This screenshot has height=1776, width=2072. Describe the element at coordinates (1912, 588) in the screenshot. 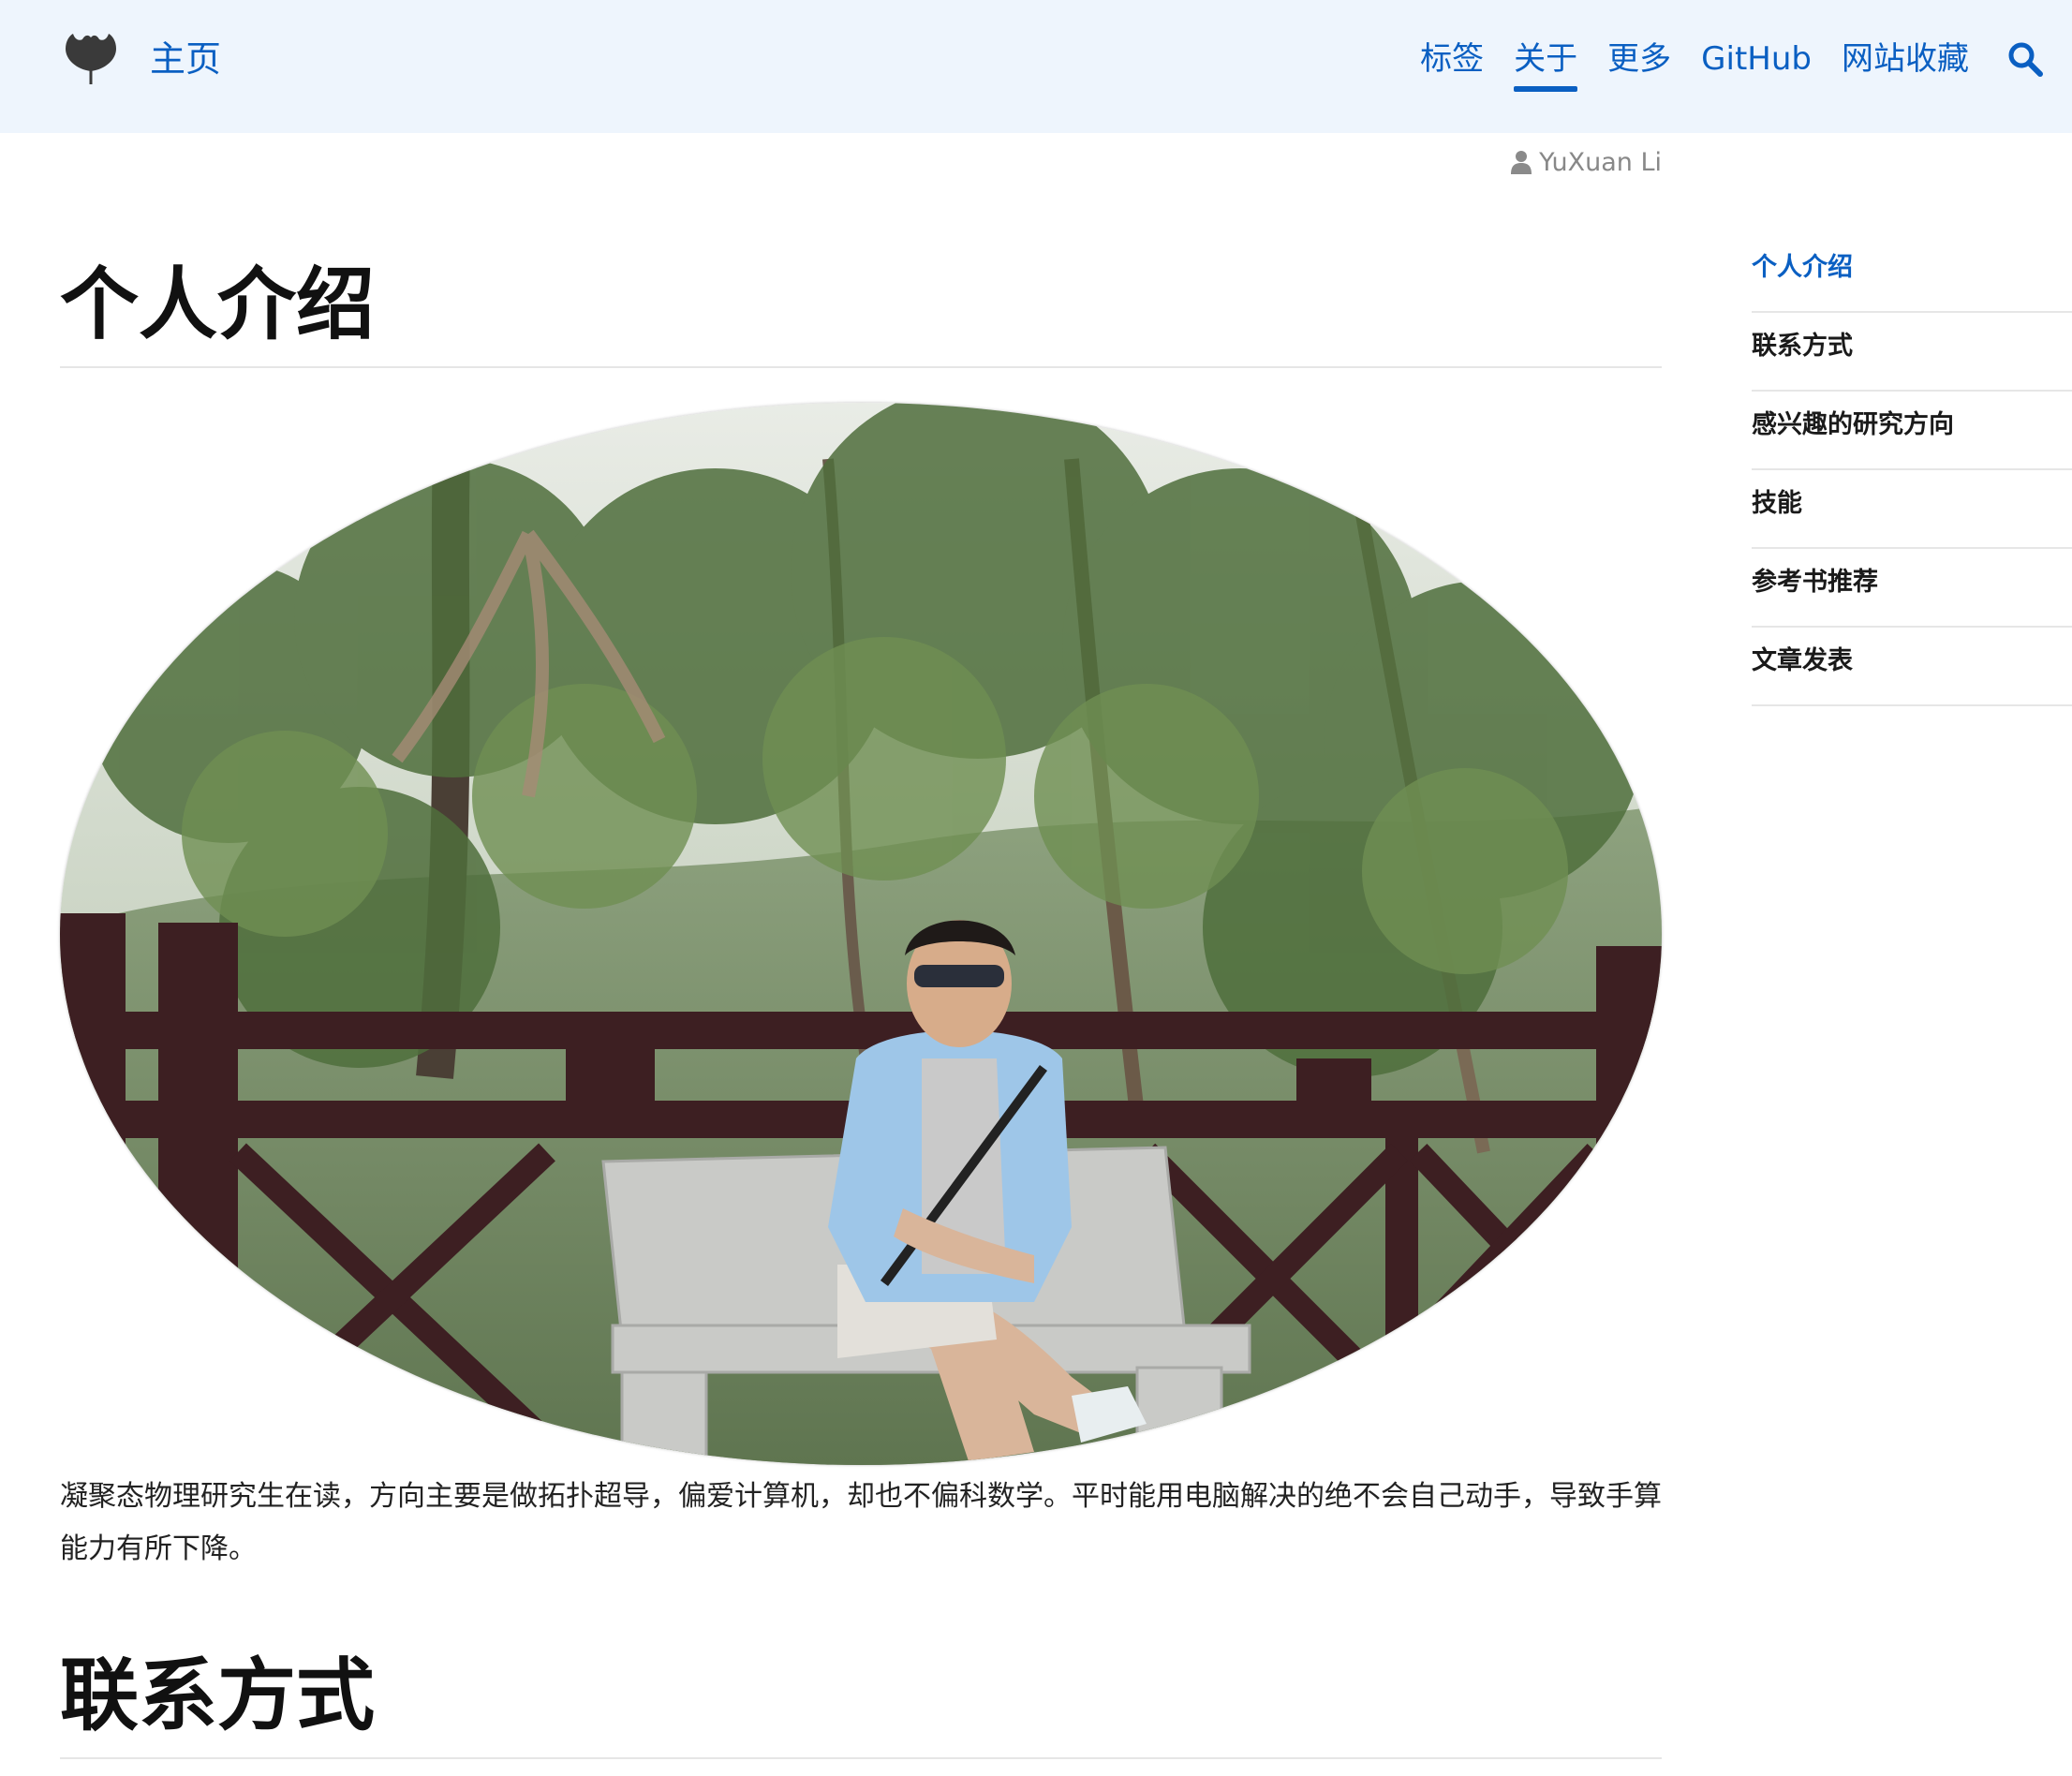

I see `toc-item-books: 参考书推荐` at that location.